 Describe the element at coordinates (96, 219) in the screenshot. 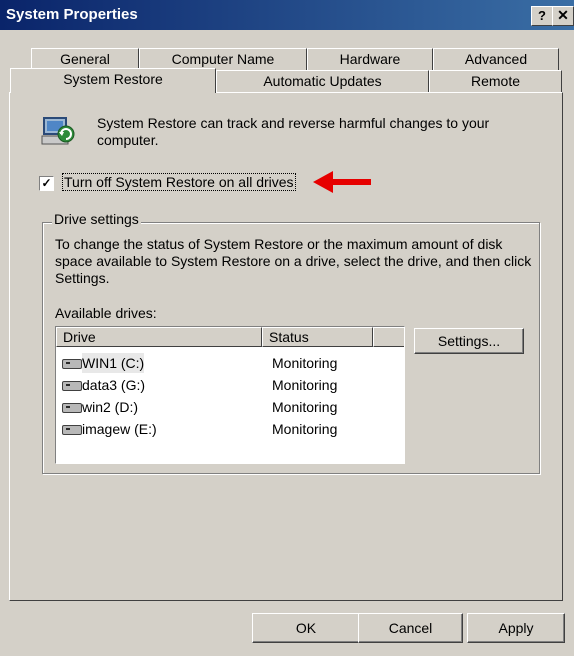

I see `drive-settings-title: Drive settings` at that location.